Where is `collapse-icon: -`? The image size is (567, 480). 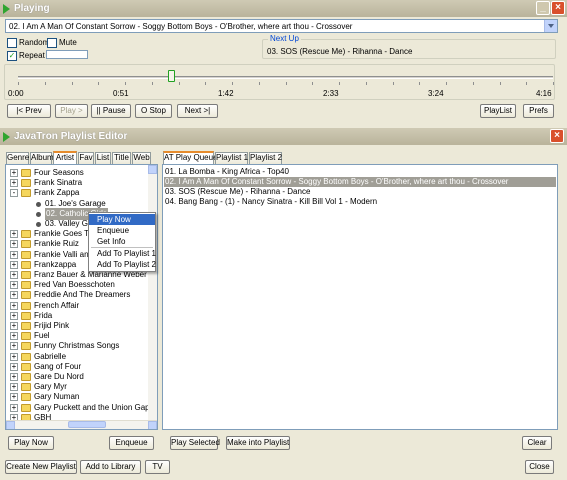 collapse-icon: - is located at coordinates (14, 193).